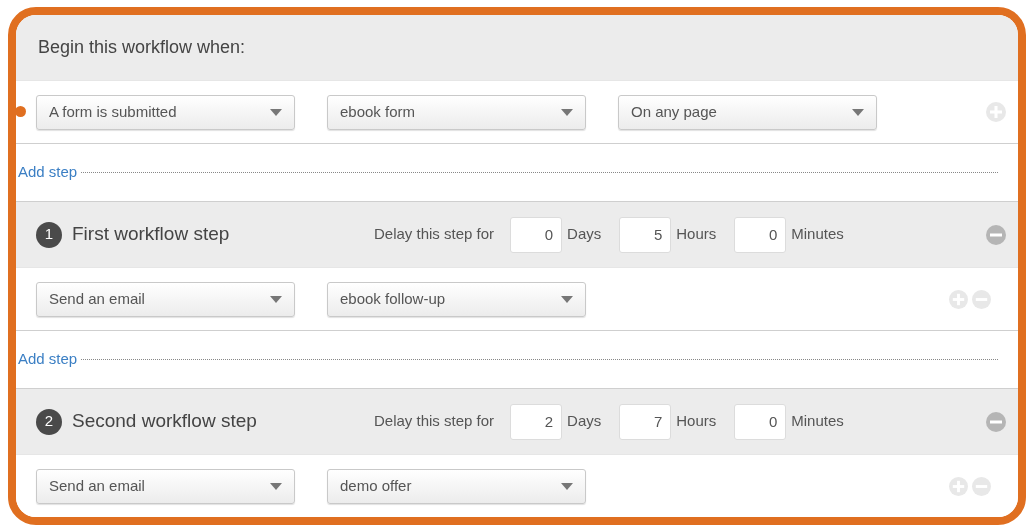 Image resolution: width=1026 pixels, height=526 pixels. What do you see at coordinates (456, 112) in the screenshot?
I see `dropdown: ebook form` at bounding box center [456, 112].